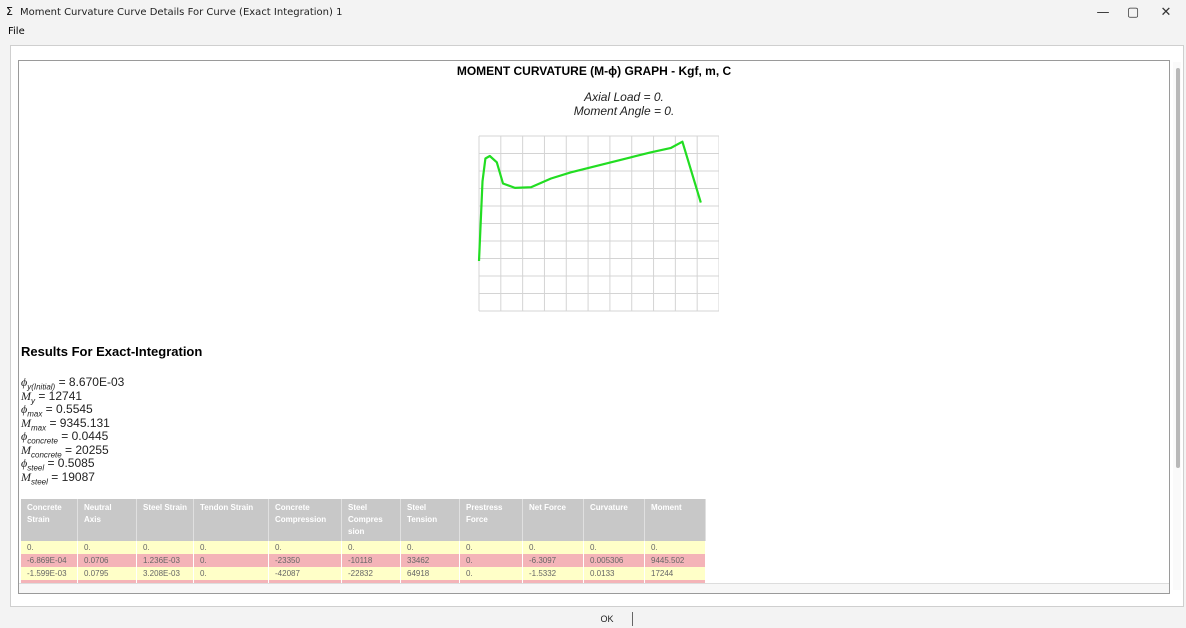  I want to click on app-icon: Σ, so click(9, 11).